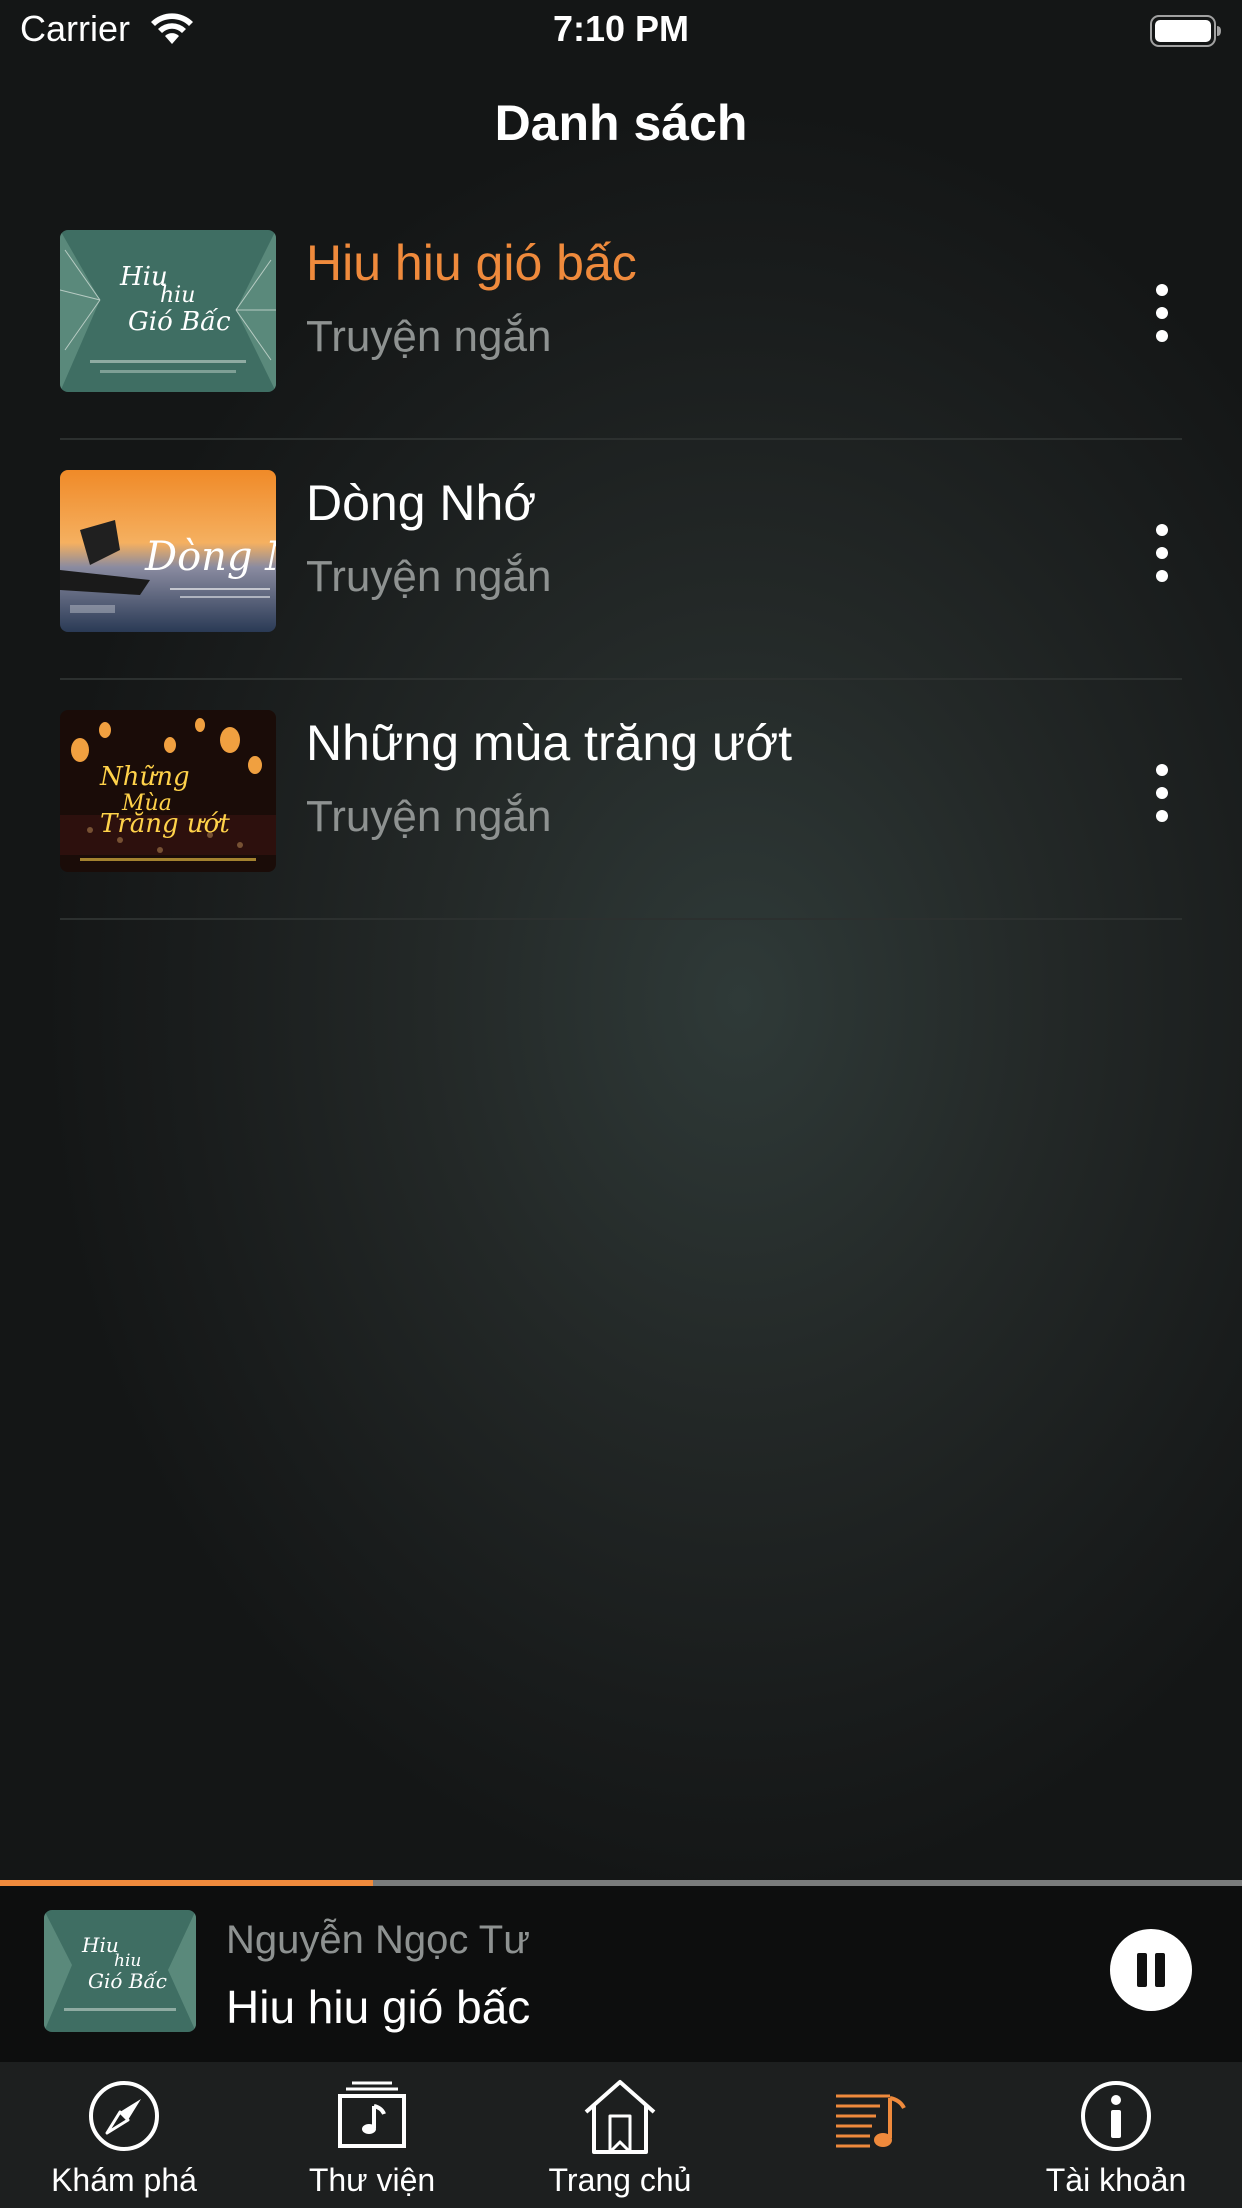  What do you see at coordinates (620, 2117) in the screenshot?
I see `home-icon` at bounding box center [620, 2117].